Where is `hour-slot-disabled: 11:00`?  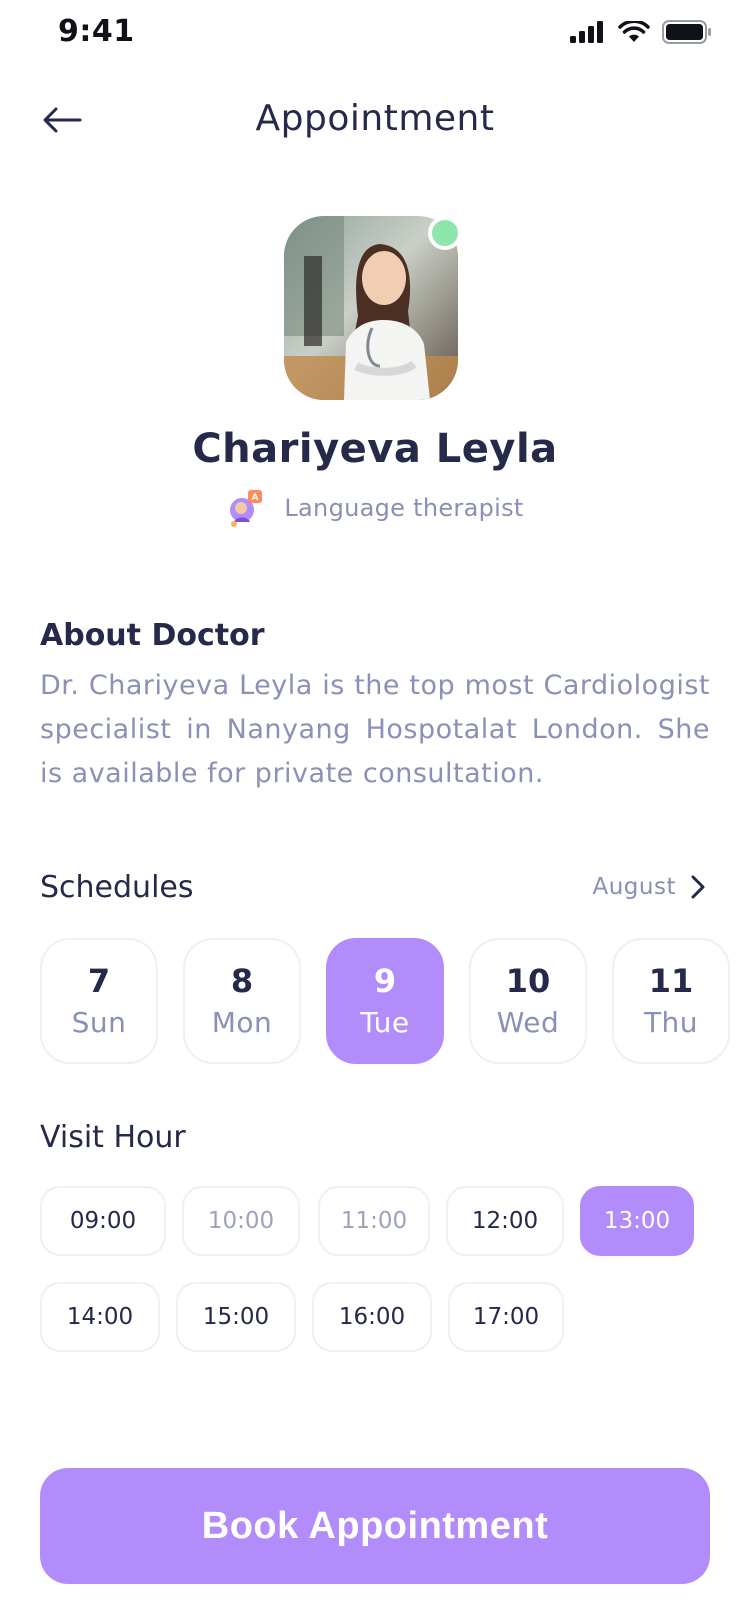
hour-slot-disabled: 11:00 is located at coordinates (374, 1221).